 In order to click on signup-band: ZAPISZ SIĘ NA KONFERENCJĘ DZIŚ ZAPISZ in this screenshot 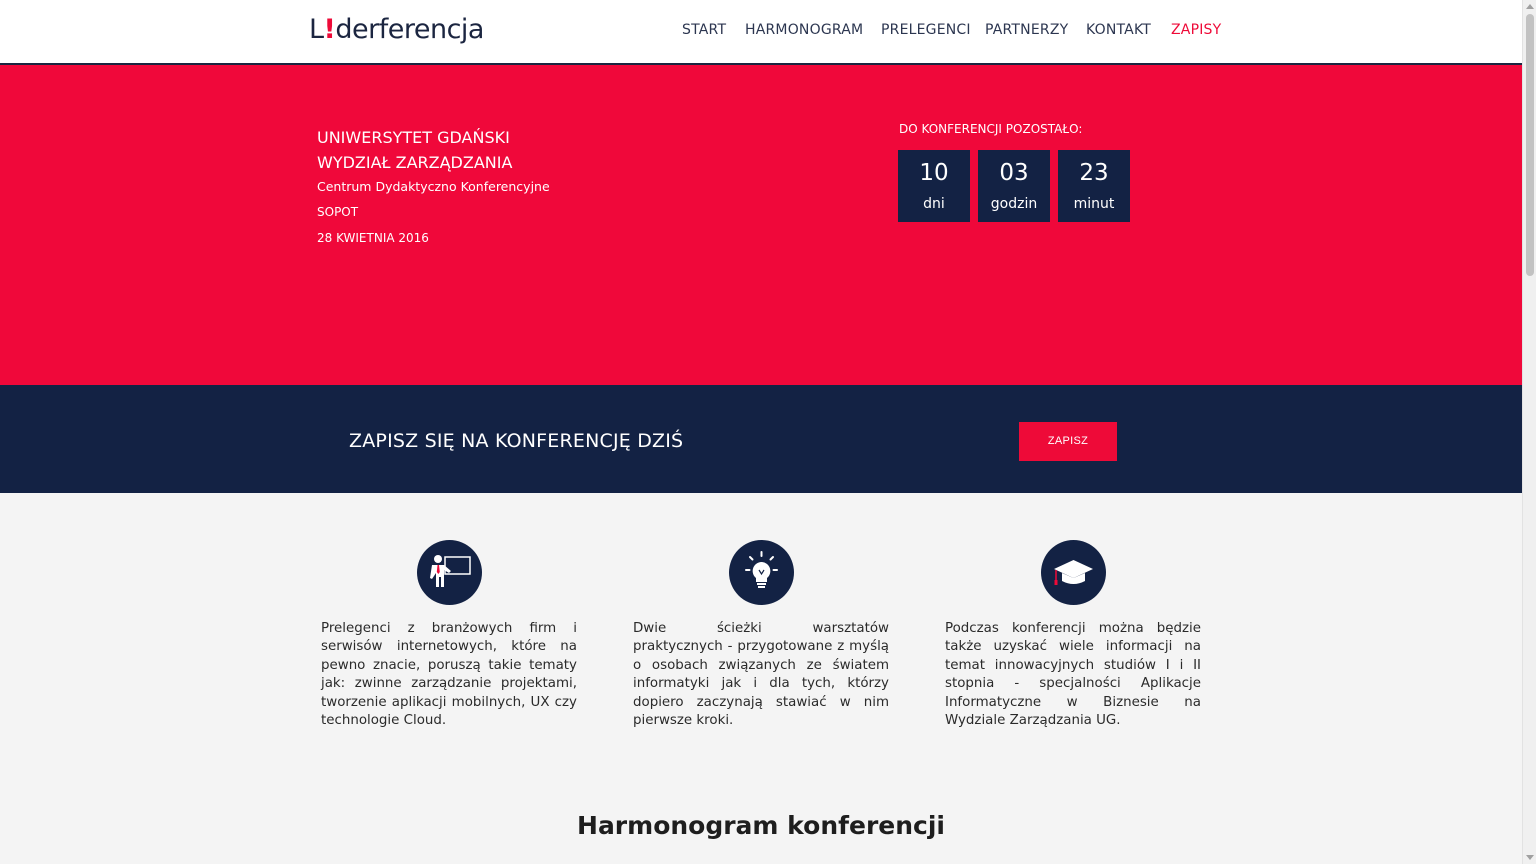, I will do `click(761, 439)`.